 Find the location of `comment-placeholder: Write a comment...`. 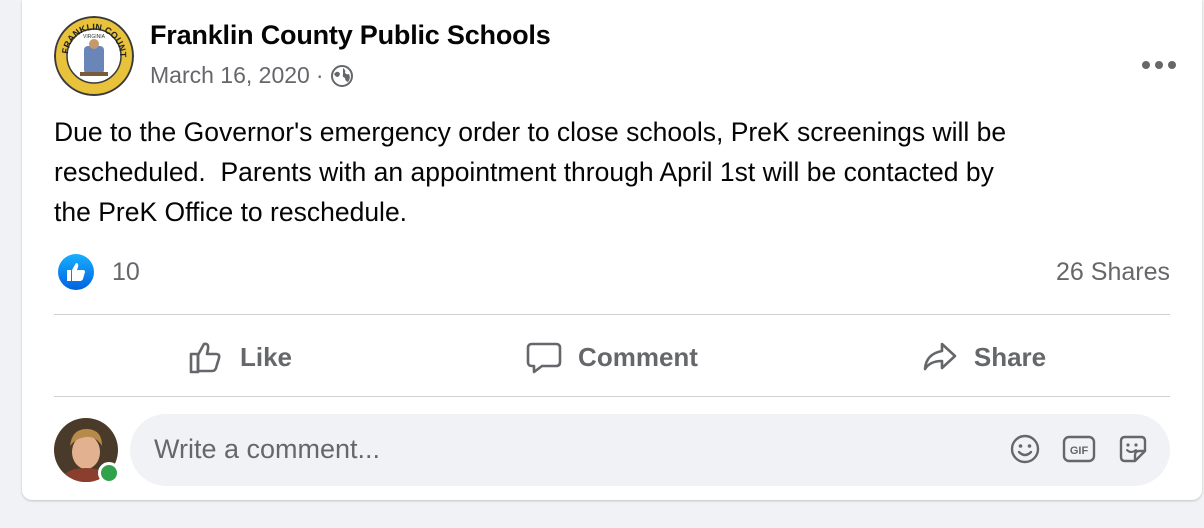

comment-placeholder: Write a comment... is located at coordinates (267, 449).